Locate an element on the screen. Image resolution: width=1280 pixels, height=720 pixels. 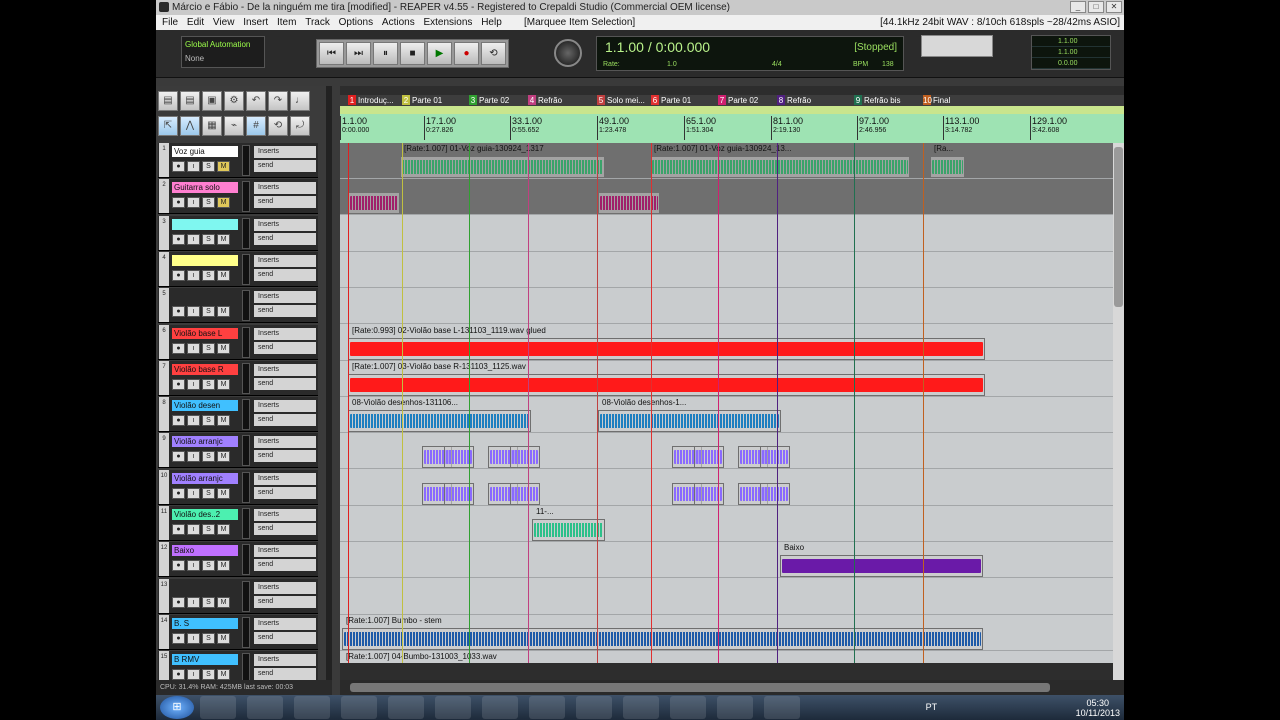
snap-icon: ⌁ is located at coordinates (234, 125).